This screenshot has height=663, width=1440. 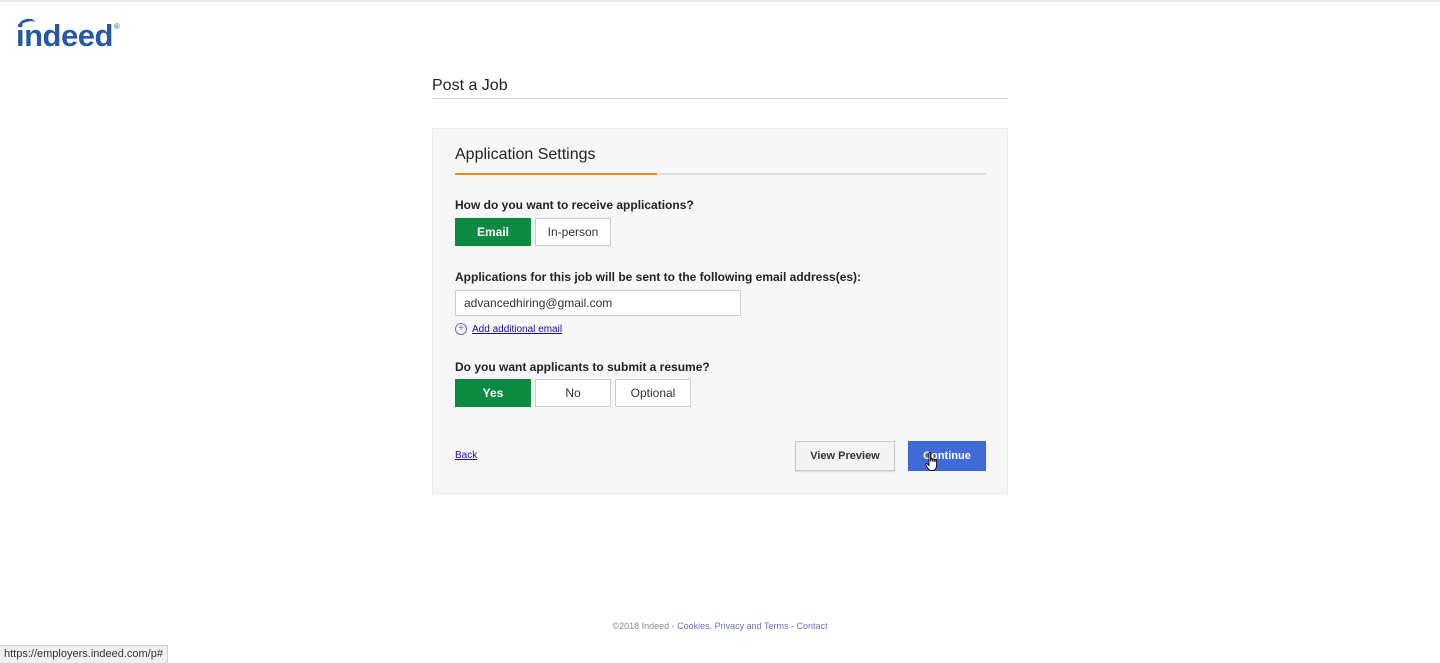 I want to click on receive-applications-label: How do you want to receive applications?, so click(x=574, y=205).